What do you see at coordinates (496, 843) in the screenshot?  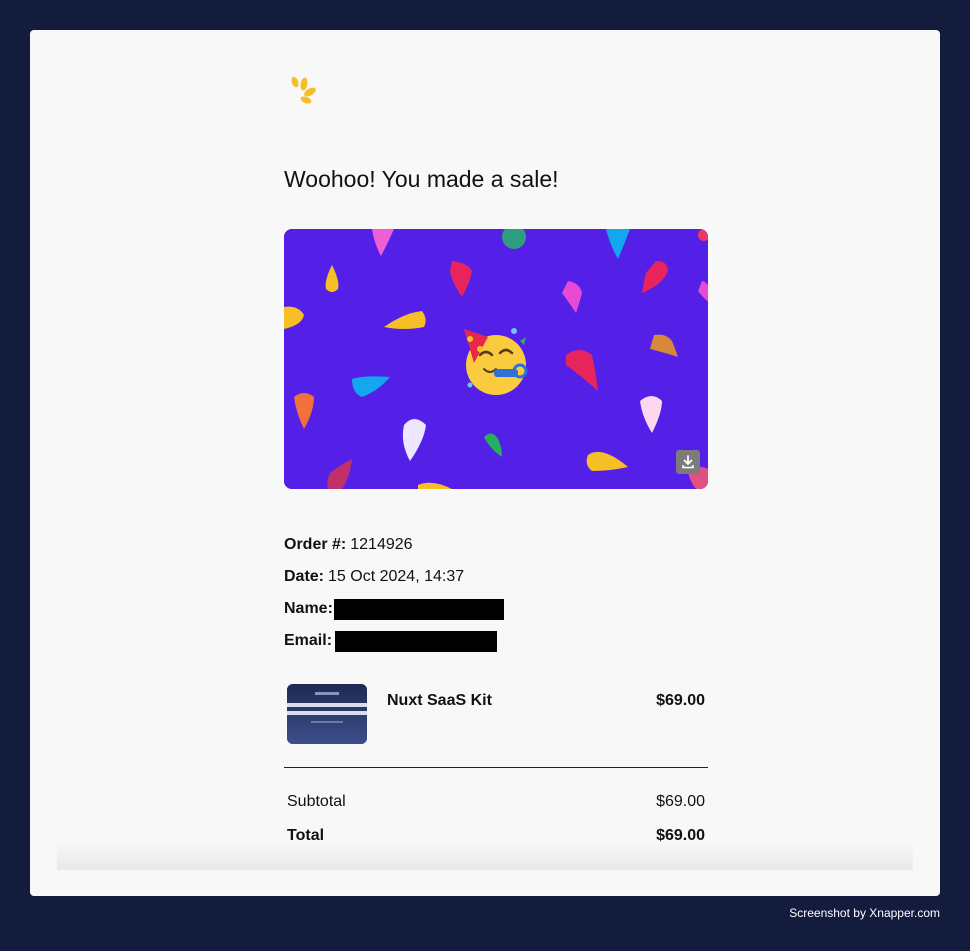 I see `total-row: Total $69.00` at bounding box center [496, 843].